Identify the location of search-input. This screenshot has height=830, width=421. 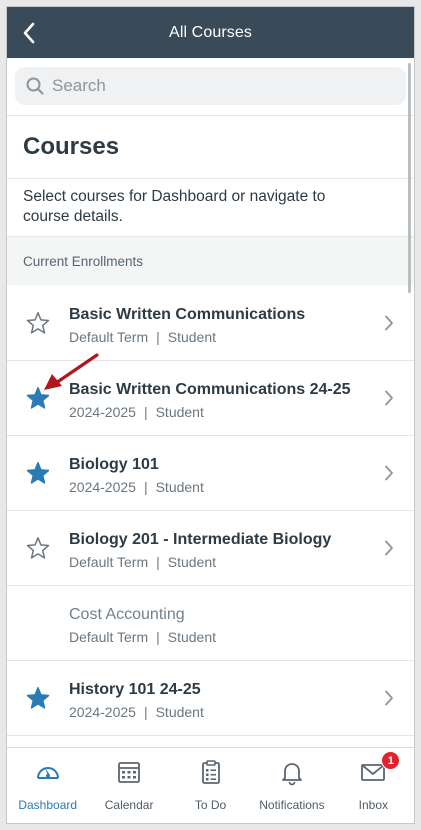
(202, 86).